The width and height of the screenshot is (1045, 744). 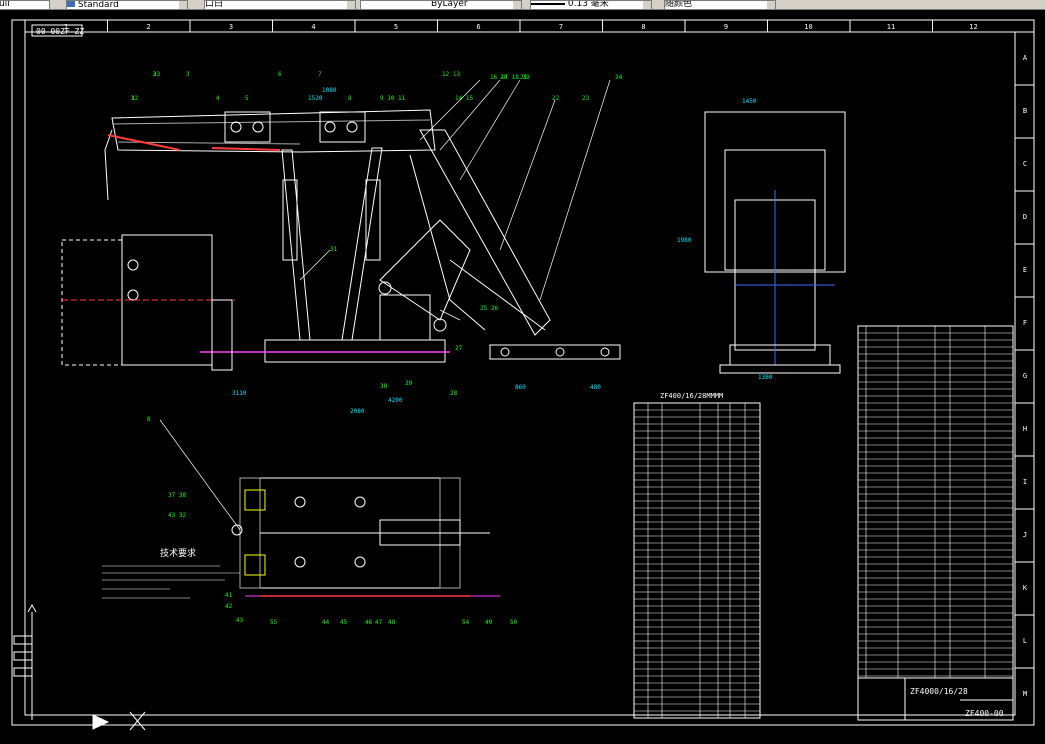 What do you see at coordinates (556, 98) in the screenshot?
I see `part-balloon: 22` at bounding box center [556, 98].